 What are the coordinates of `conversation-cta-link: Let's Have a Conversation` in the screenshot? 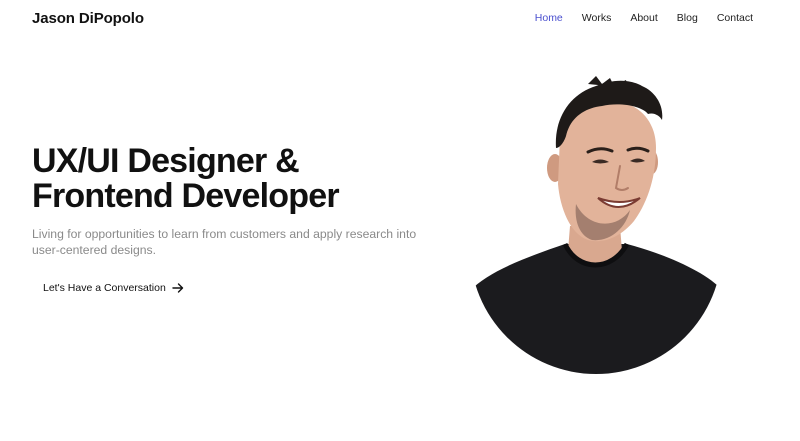 It's located at (113, 288).